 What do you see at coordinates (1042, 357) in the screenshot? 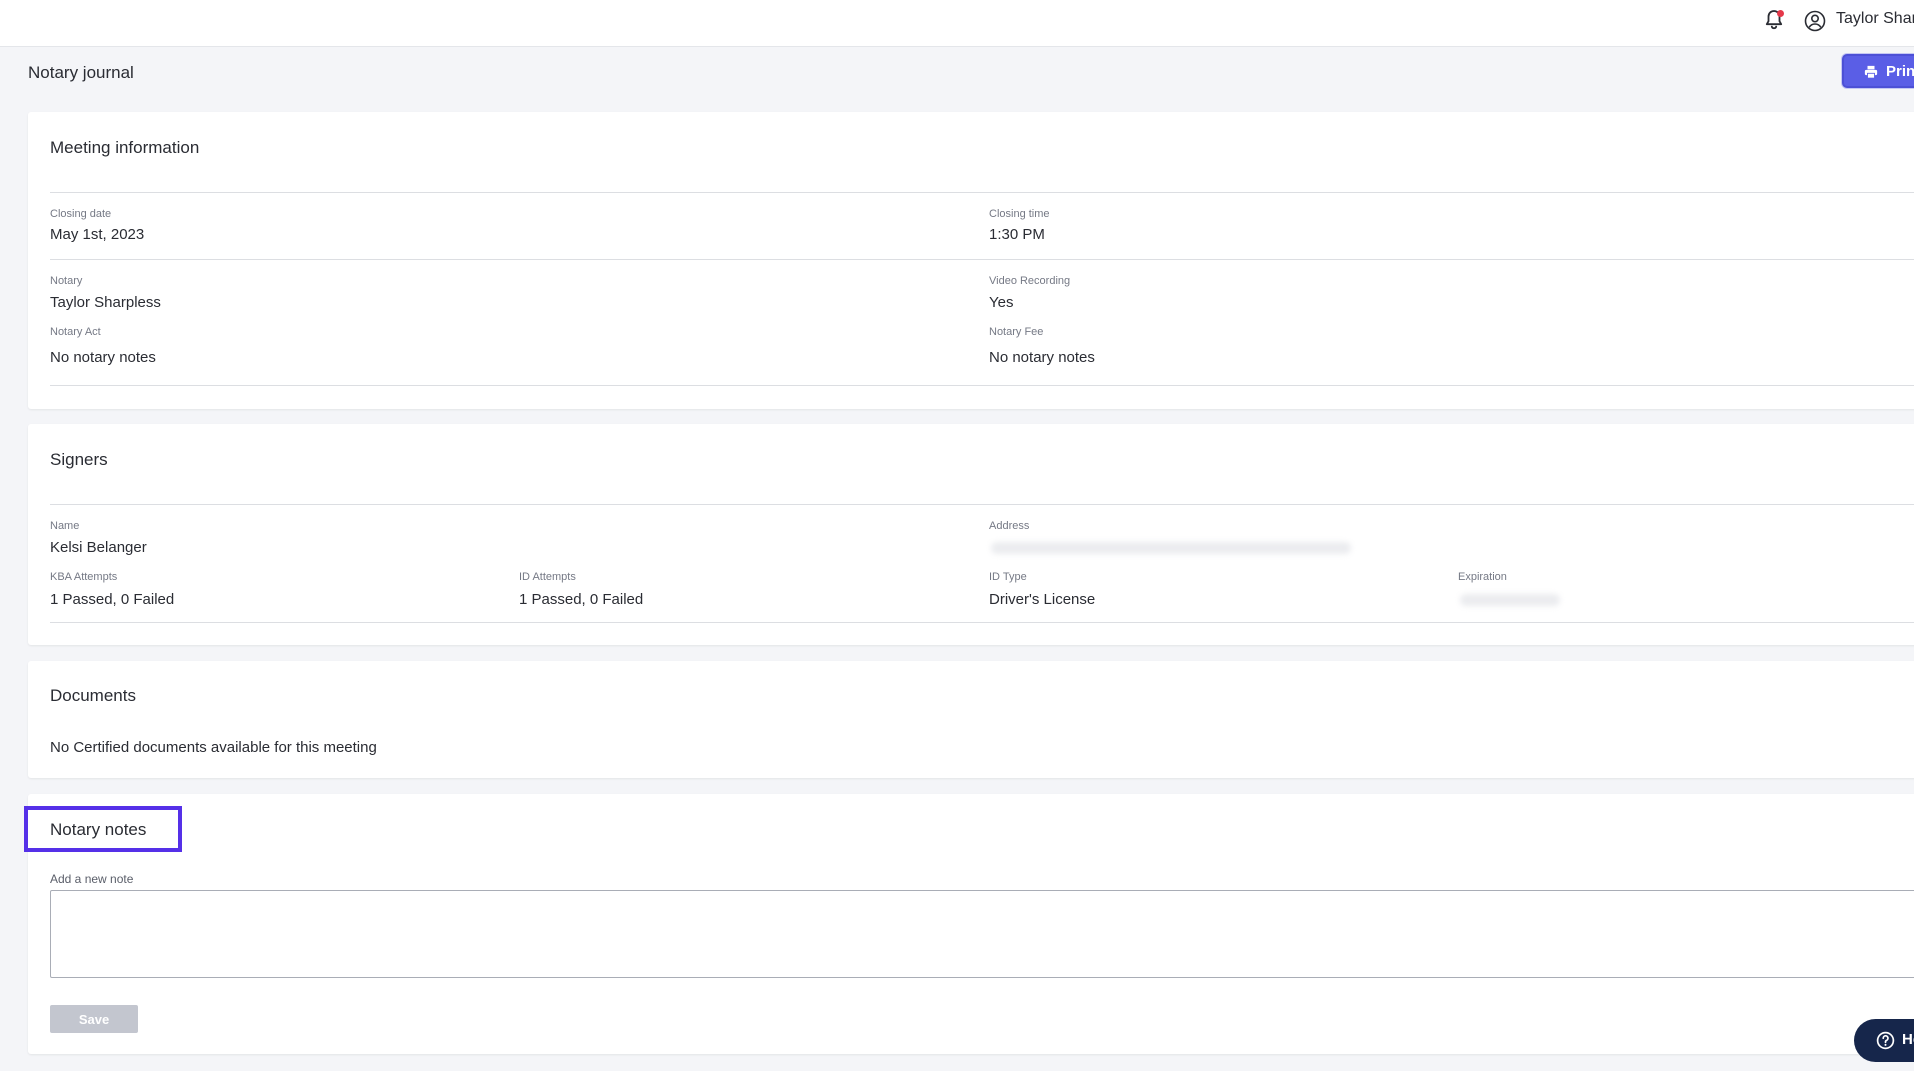
I see `notary-fee-value: No notary notes` at bounding box center [1042, 357].